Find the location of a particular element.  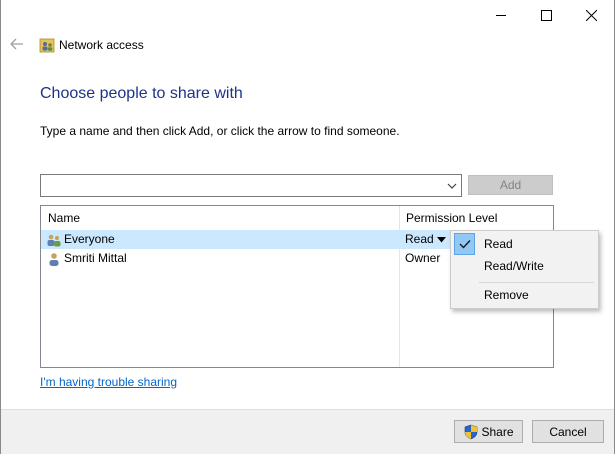

minimize-icon is located at coordinates (500, 15).